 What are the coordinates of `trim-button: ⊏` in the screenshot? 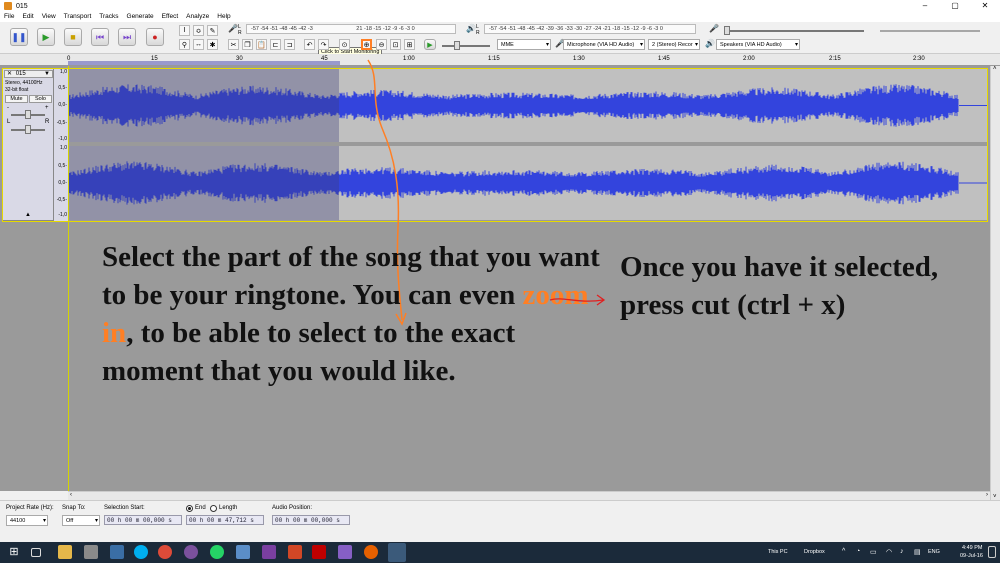 It's located at (275, 44).